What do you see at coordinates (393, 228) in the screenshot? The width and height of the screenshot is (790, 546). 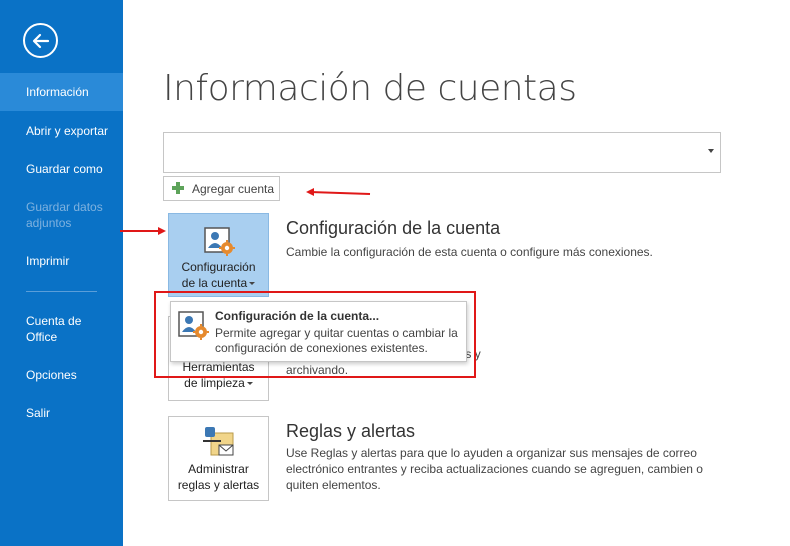 I see `account-settings-title: Configuración de la cuenta` at bounding box center [393, 228].